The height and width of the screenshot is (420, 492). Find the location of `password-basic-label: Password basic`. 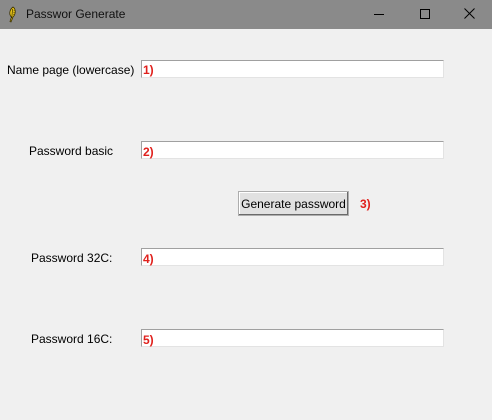

password-basic-label: Password basic is located at coordinates (71, 151).